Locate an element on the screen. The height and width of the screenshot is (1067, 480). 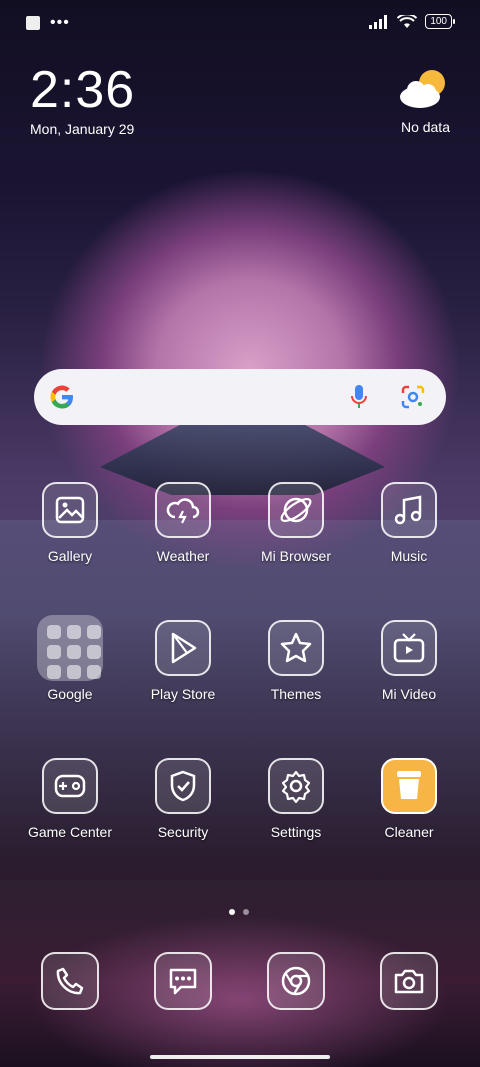
page-dot-active is located at coordinates (232, 912).